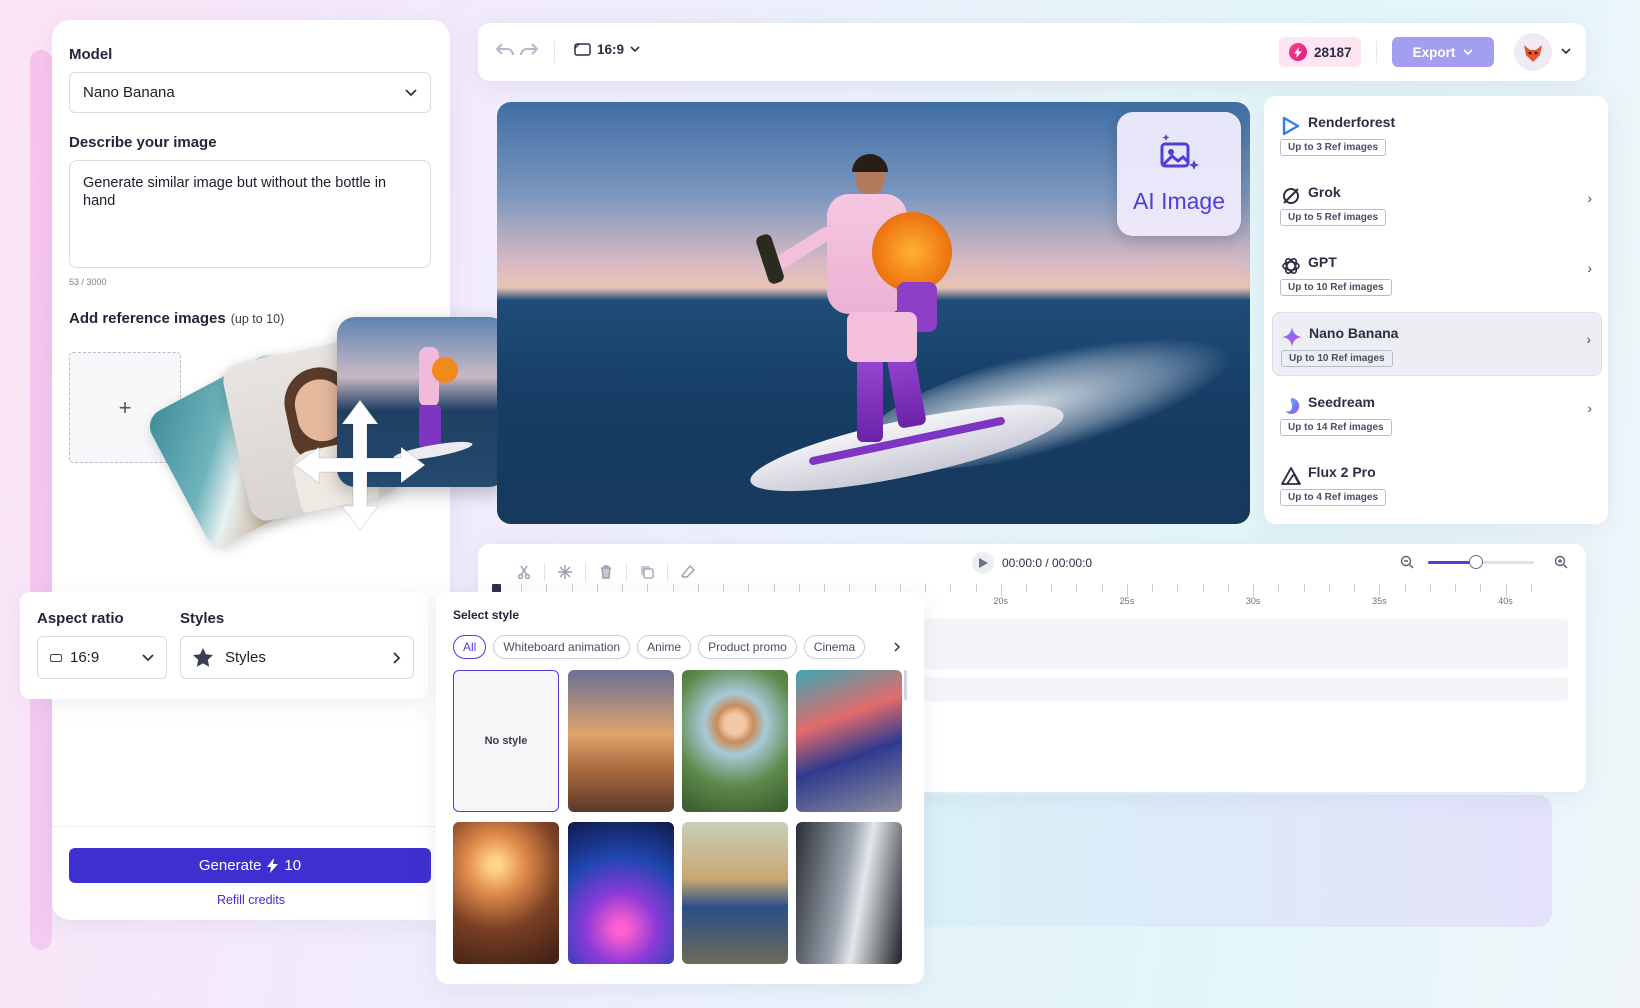 The image size is (1640, 1008). I want to click on ratio-icon, so click(56, 657).